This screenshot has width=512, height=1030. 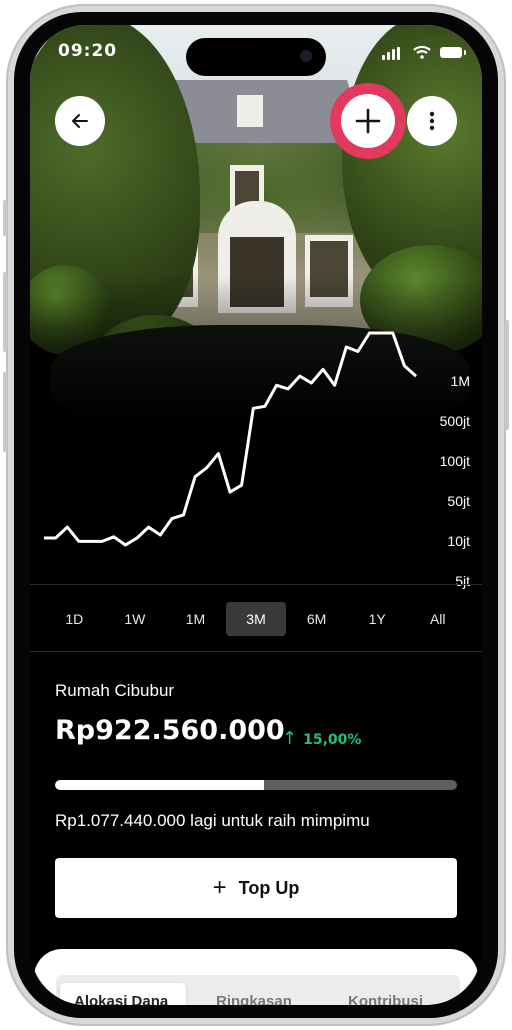 What do you see at coordinates (458, 501) in the screenshot?
I see `y-tick-label: 50jt` at bounding box center [458, 501].